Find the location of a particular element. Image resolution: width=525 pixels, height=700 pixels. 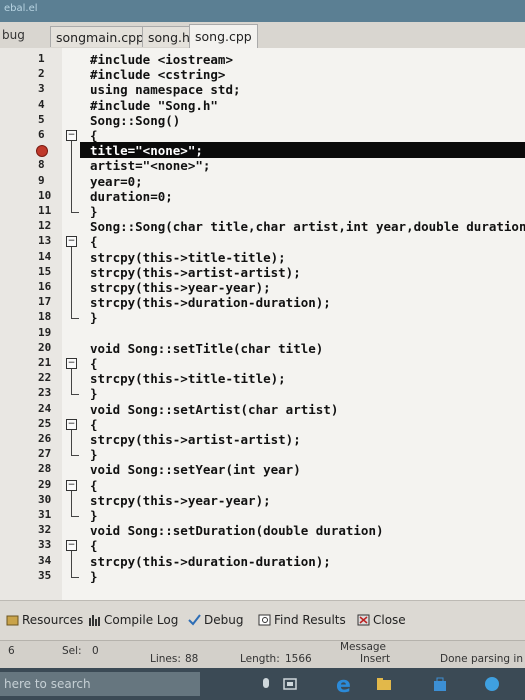

code-line: void Song::setTitle(char title) is located at coordinates (206, 348).